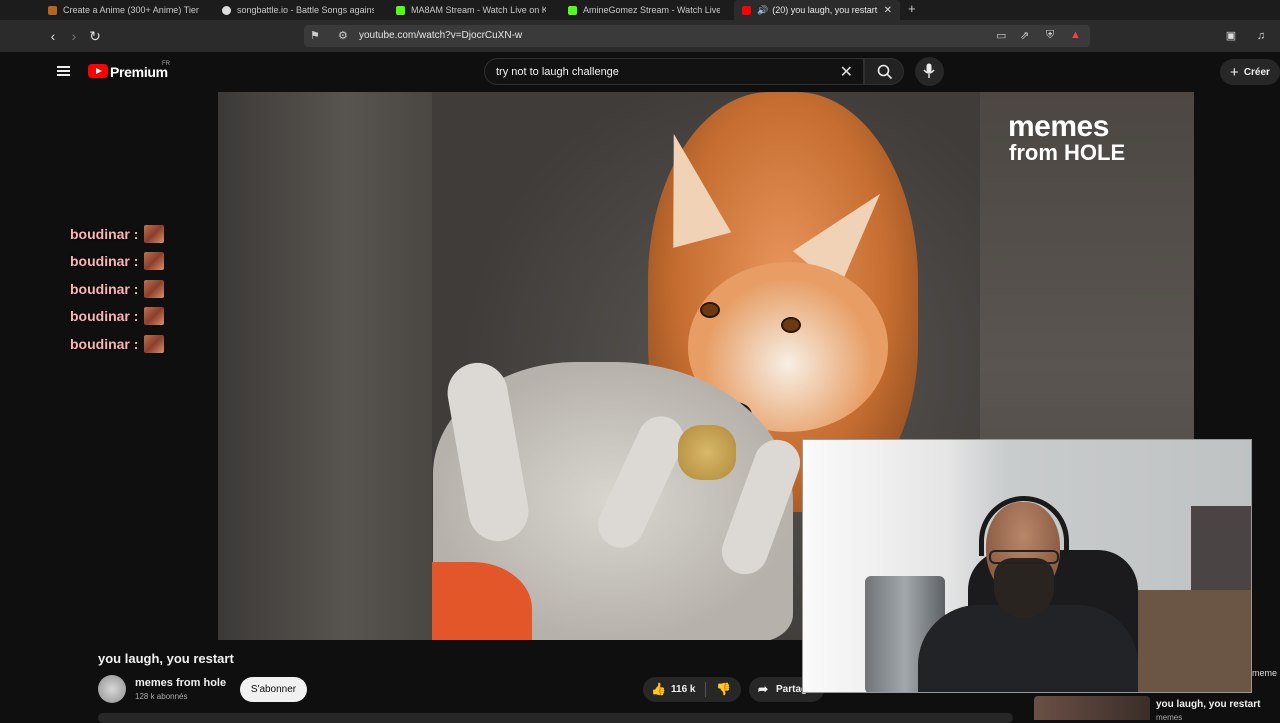  I want to click on description-box, so click(555, 718).